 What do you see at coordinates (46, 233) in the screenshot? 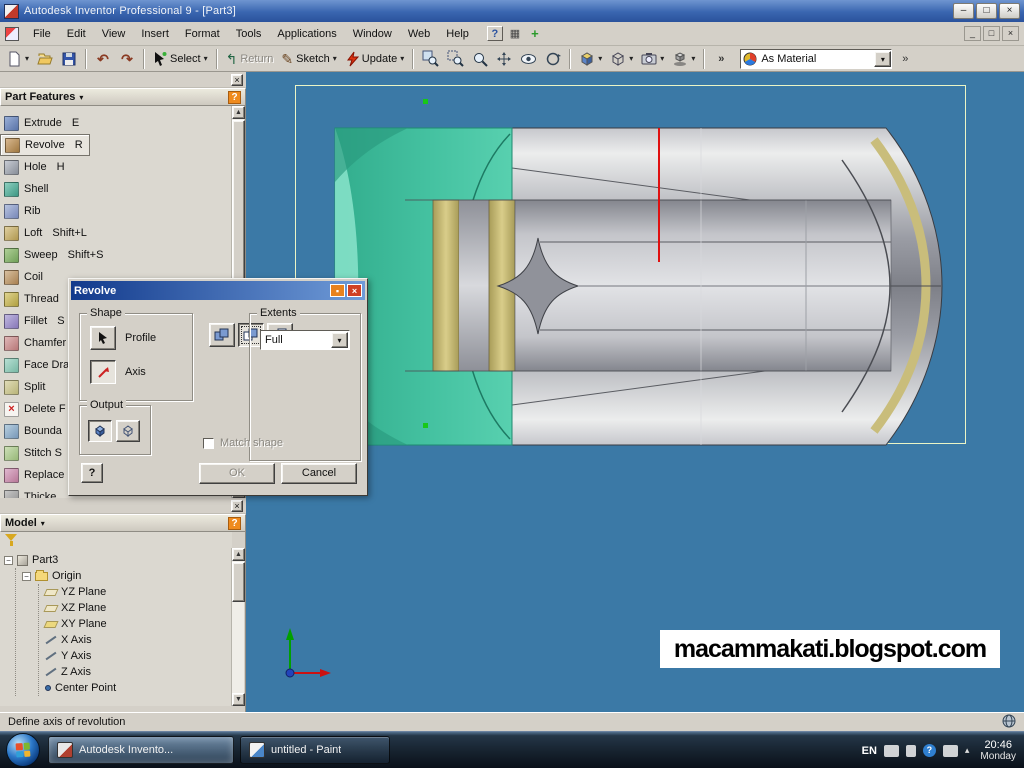
I see `panel-item-loft: Loft Shift+L` at bounding box center [46, 233].